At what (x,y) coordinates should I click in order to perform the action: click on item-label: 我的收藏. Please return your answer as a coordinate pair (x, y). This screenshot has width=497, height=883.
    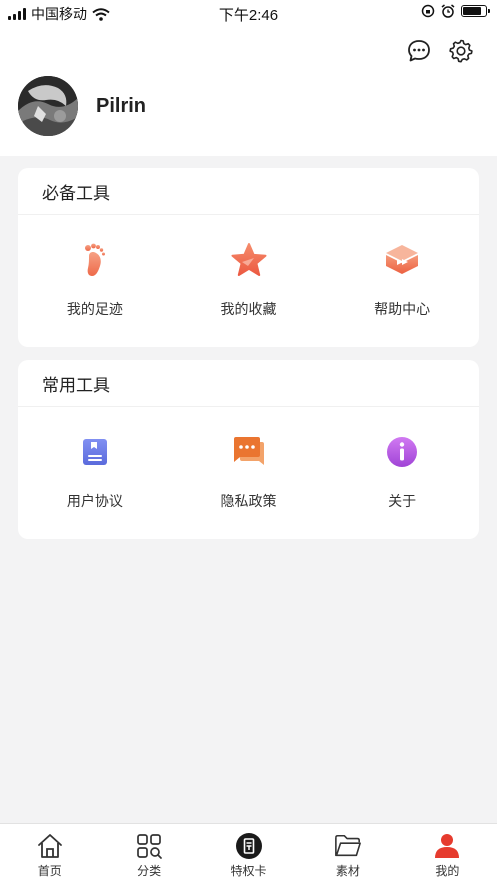
    Looking at the image, I should click on (248, 309).